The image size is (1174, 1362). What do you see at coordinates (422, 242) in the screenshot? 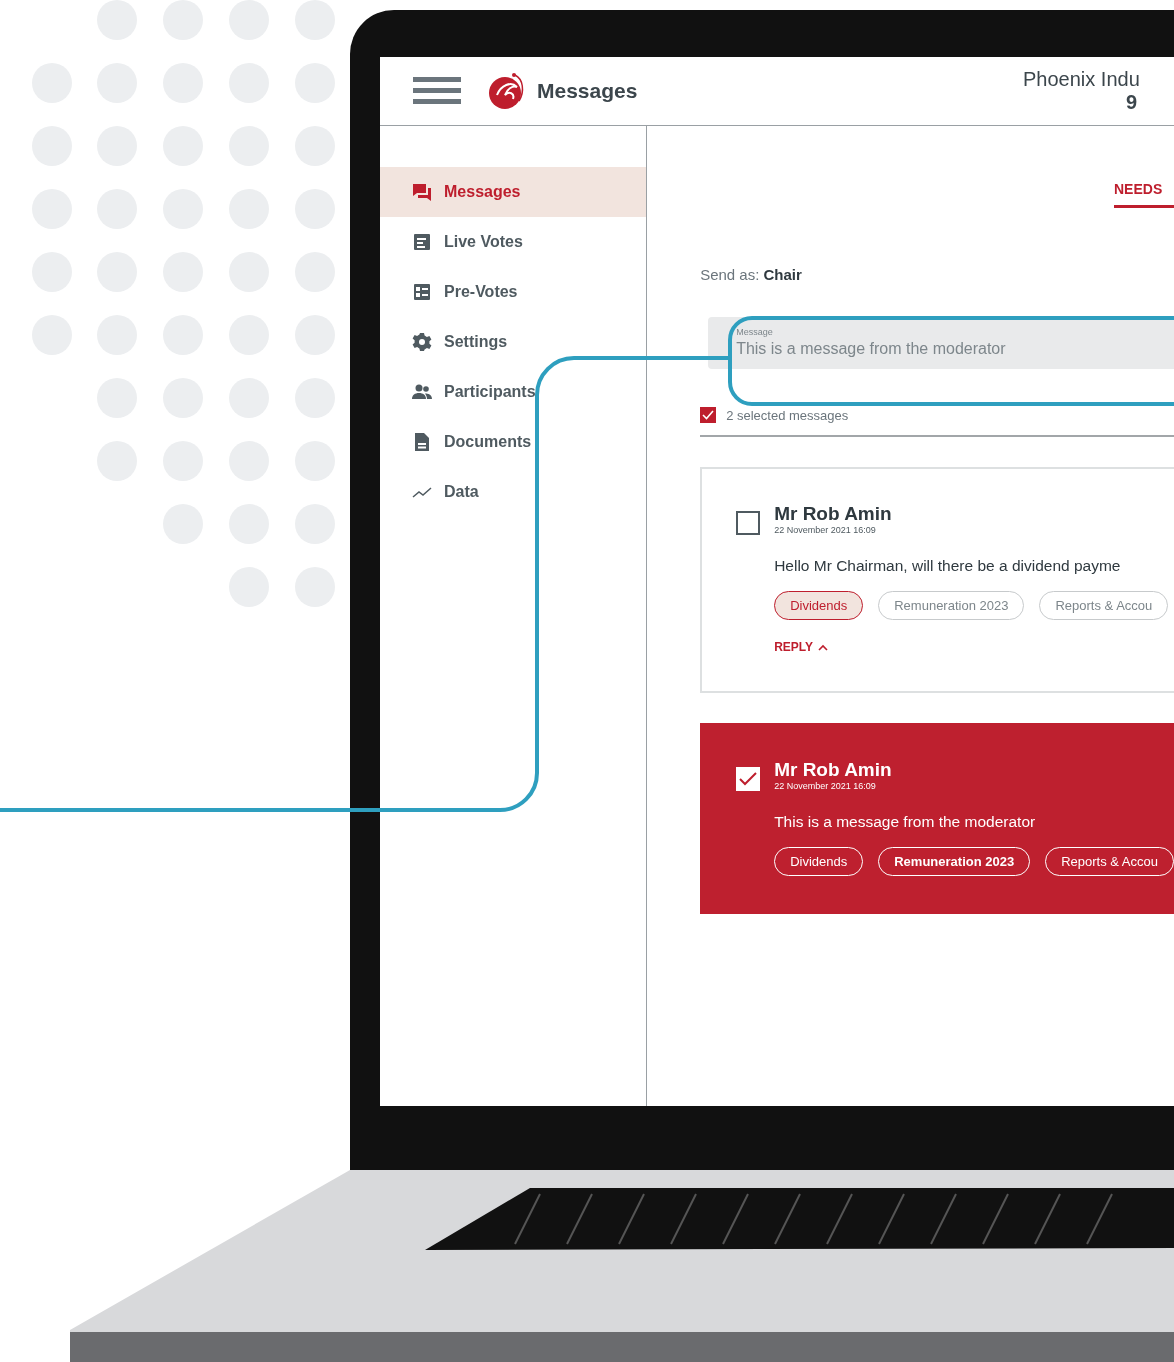
I see `list-icon` at bounding box center [422, 242].